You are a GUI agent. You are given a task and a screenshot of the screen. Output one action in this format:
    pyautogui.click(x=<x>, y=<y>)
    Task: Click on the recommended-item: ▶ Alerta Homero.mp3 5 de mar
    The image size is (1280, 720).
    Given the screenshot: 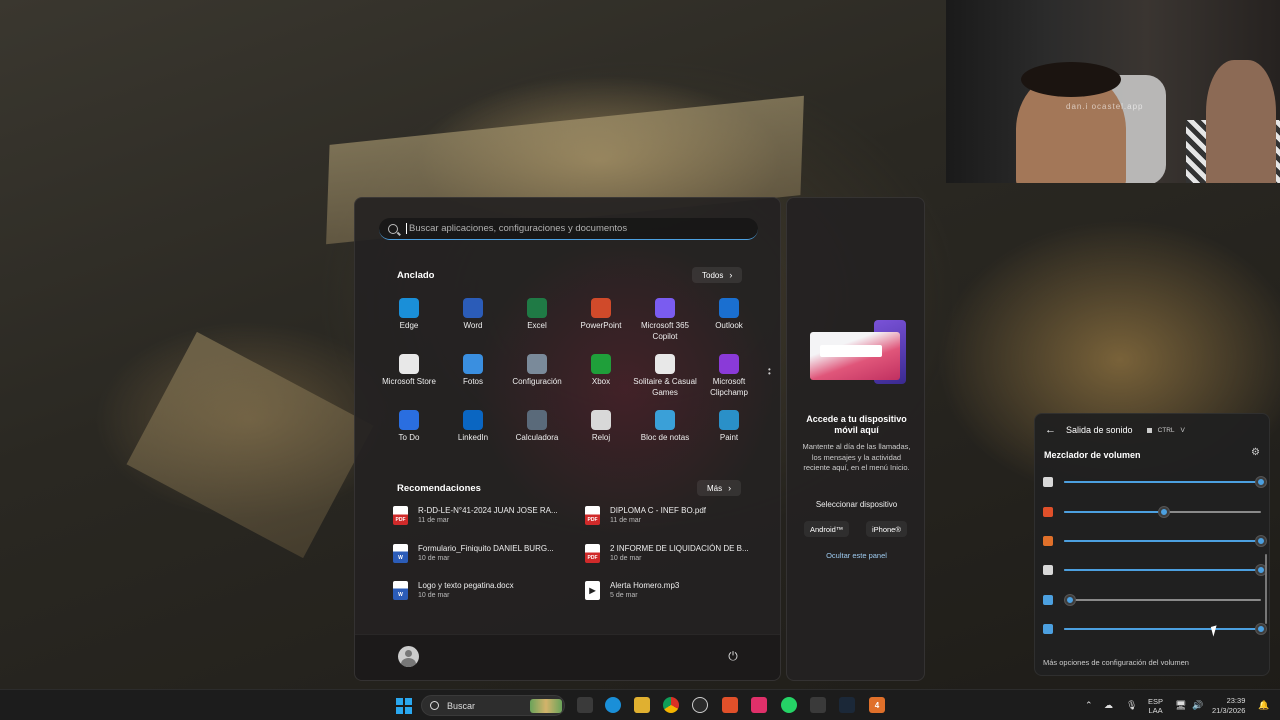 What is the action you would take?
    pyautogui.click(x=669, y=600)
    